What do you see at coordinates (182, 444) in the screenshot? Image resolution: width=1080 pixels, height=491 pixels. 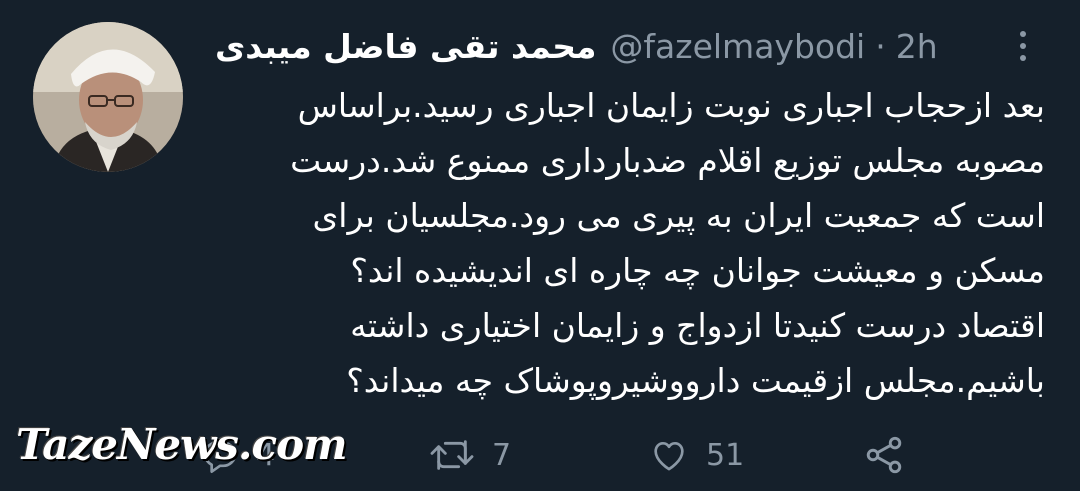 I see `watermark-logo: TazeNews.com` at bounding box center [182, 444].